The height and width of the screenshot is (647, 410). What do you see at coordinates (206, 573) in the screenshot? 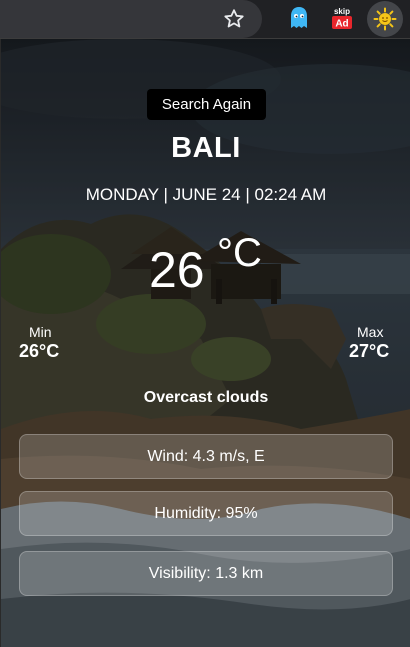
I see `visibility-card: Visibility: 1.3 km` at bounding box center [206, 573].